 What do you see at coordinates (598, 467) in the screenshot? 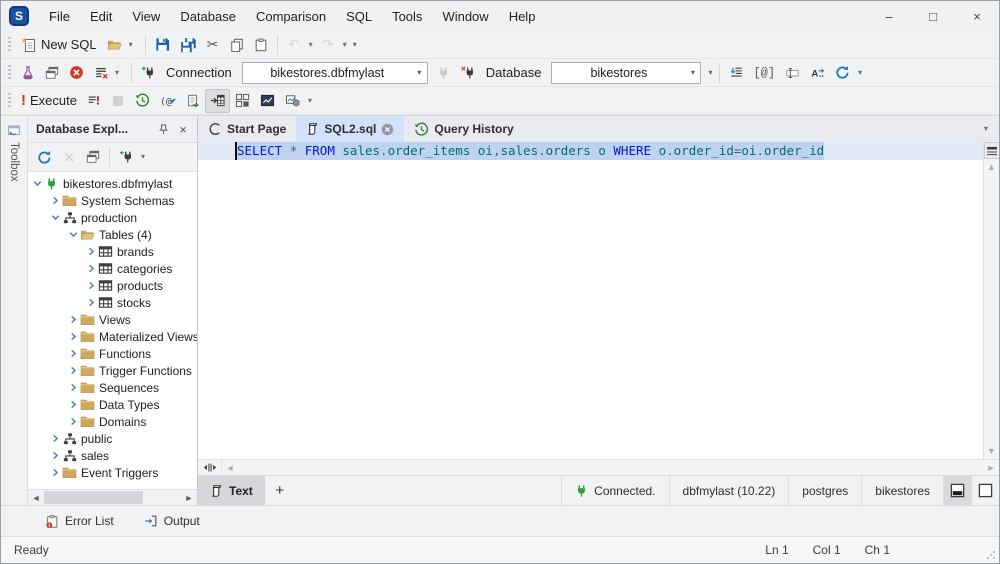
I see `editor-hscrollbar: ◄ ►` at bounding box center [598, 467].